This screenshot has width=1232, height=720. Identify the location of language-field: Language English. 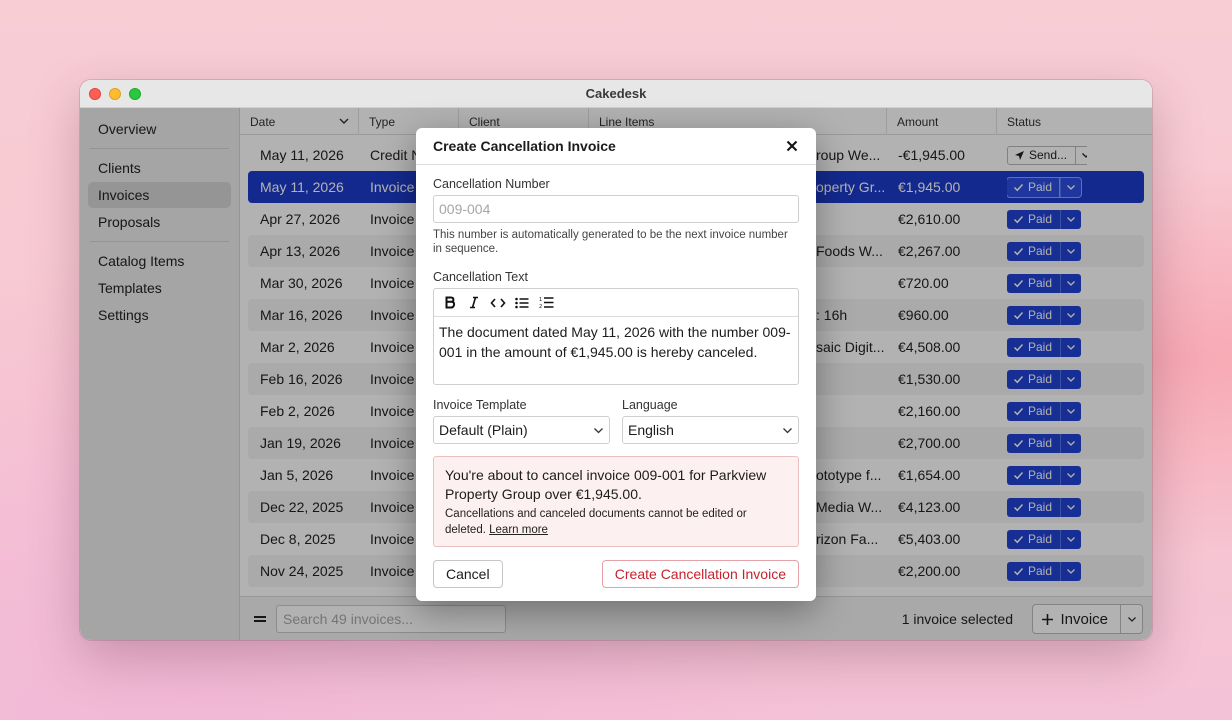
(710, 421).